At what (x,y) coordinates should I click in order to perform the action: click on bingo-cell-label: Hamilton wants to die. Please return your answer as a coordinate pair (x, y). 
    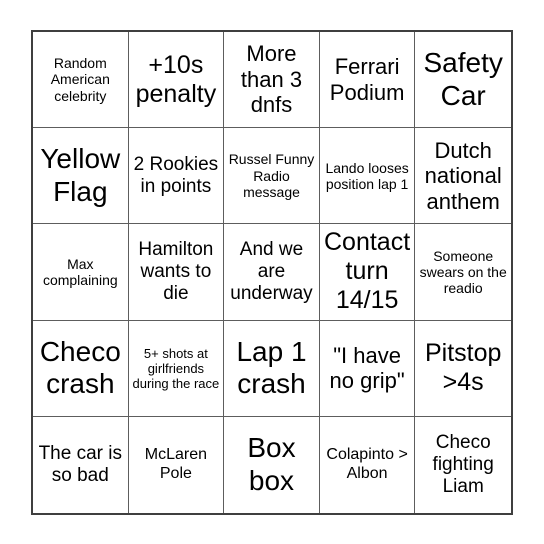
    Looking at the image, I should click on (176, 271).